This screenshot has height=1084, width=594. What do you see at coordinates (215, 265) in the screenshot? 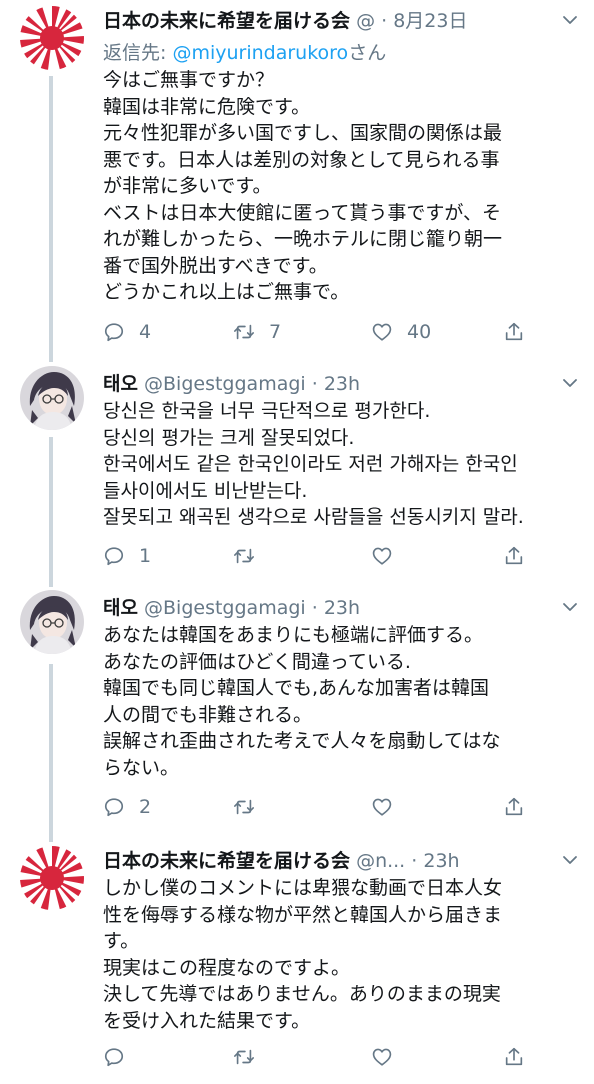
I see `text-line: 番で国外脱出すべきです。` at bounding box center [215, 265].